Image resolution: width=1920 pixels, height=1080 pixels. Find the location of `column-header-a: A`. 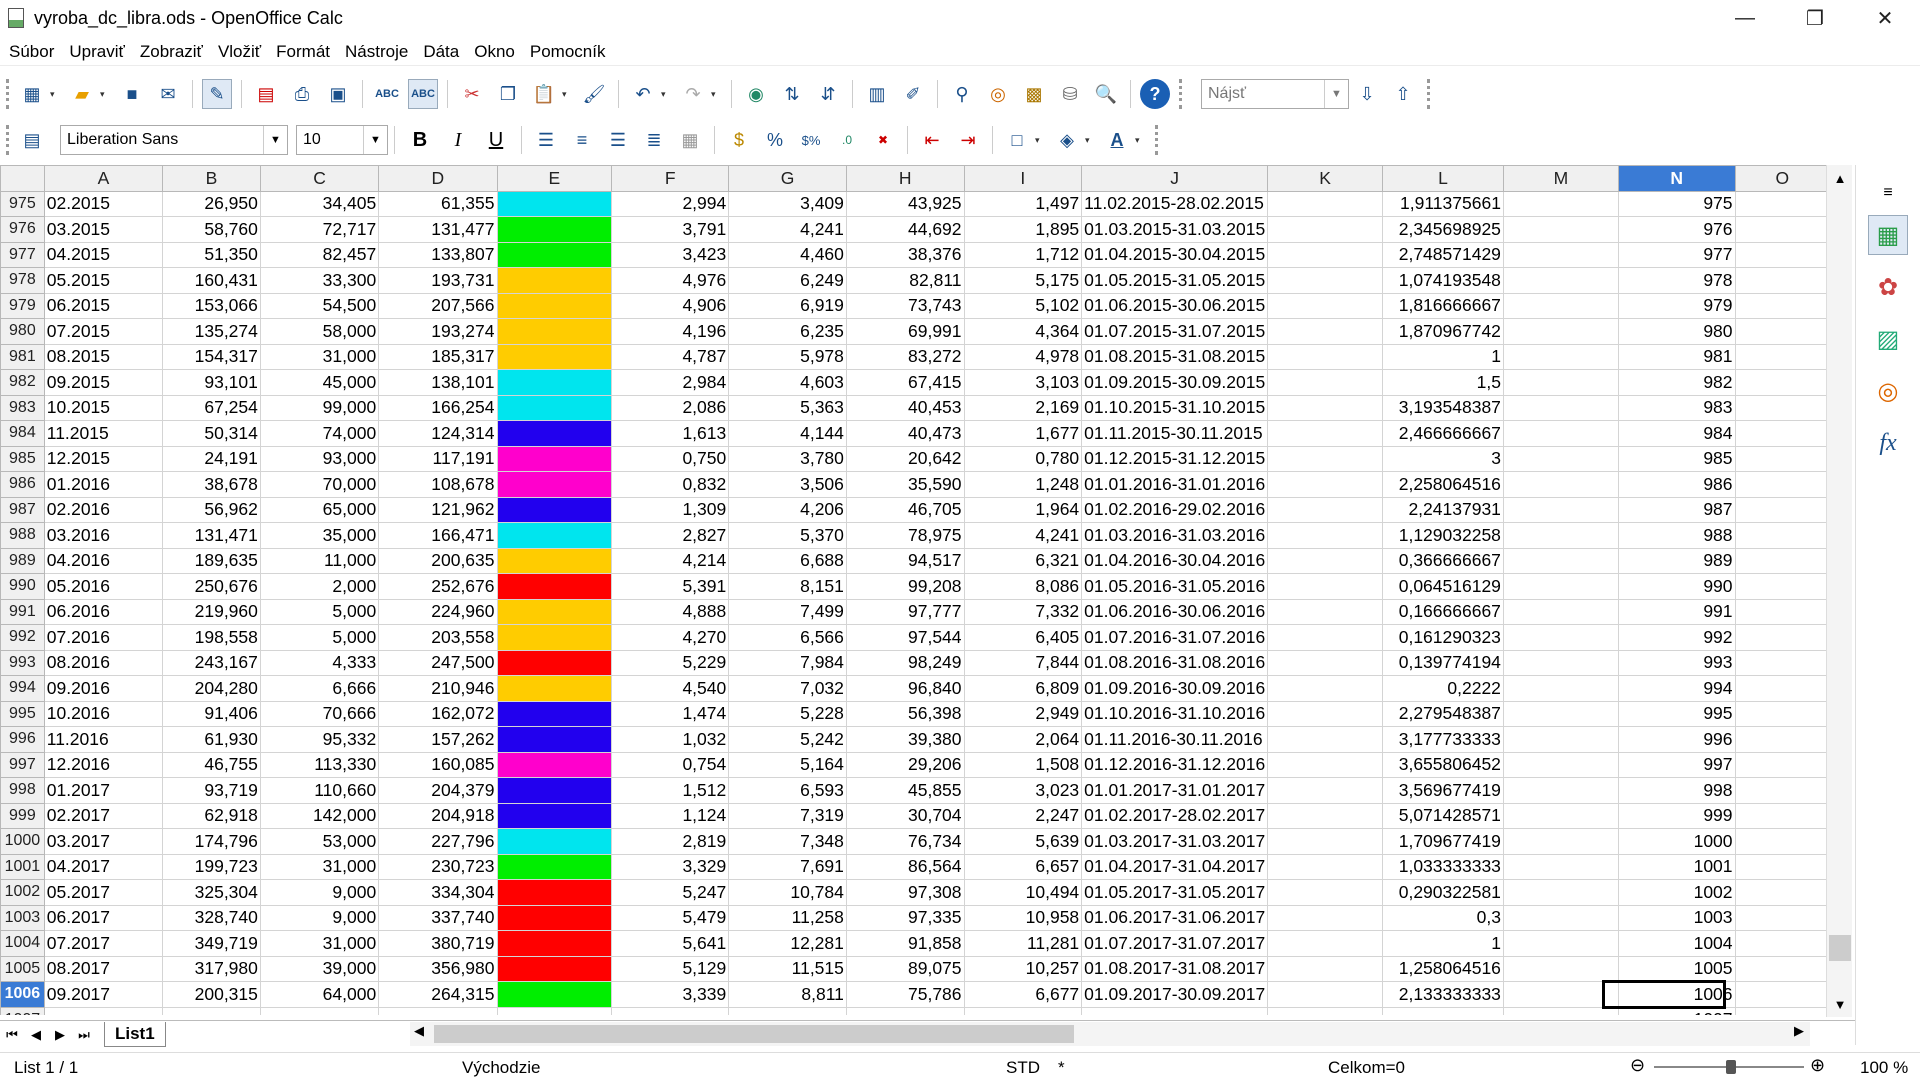

column-header-a: A is located at coordinates (103, 178).